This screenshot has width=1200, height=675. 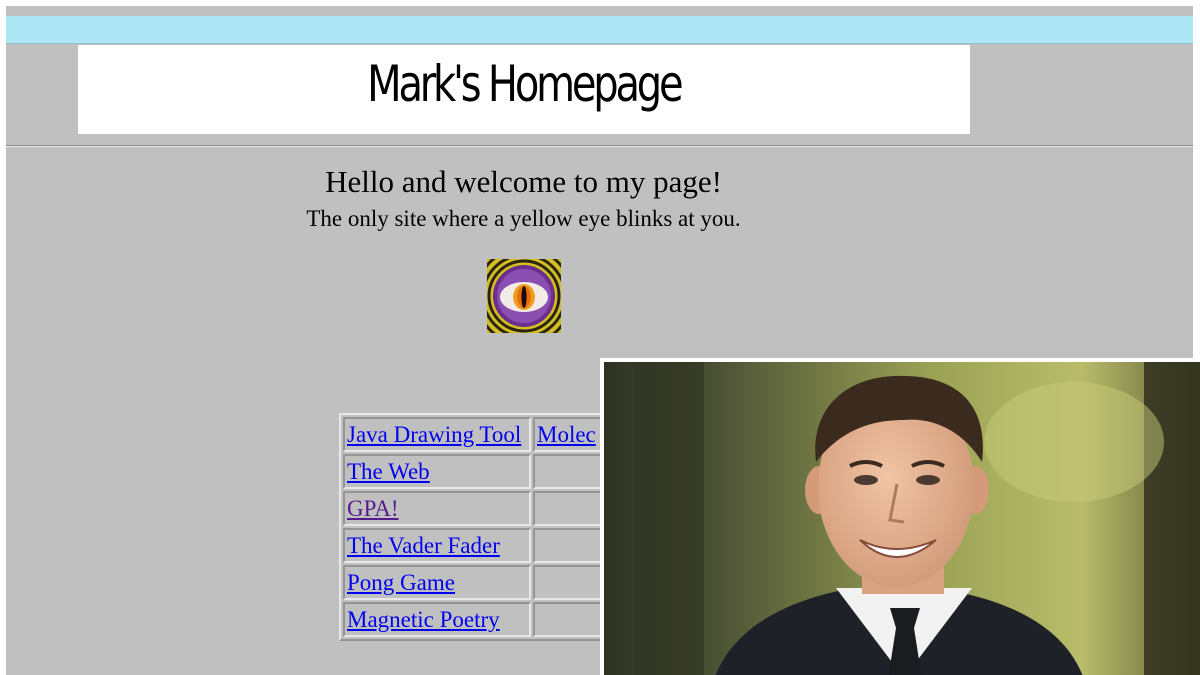 I want to click on yellow-eye-icon, so click(x=524, y=296).